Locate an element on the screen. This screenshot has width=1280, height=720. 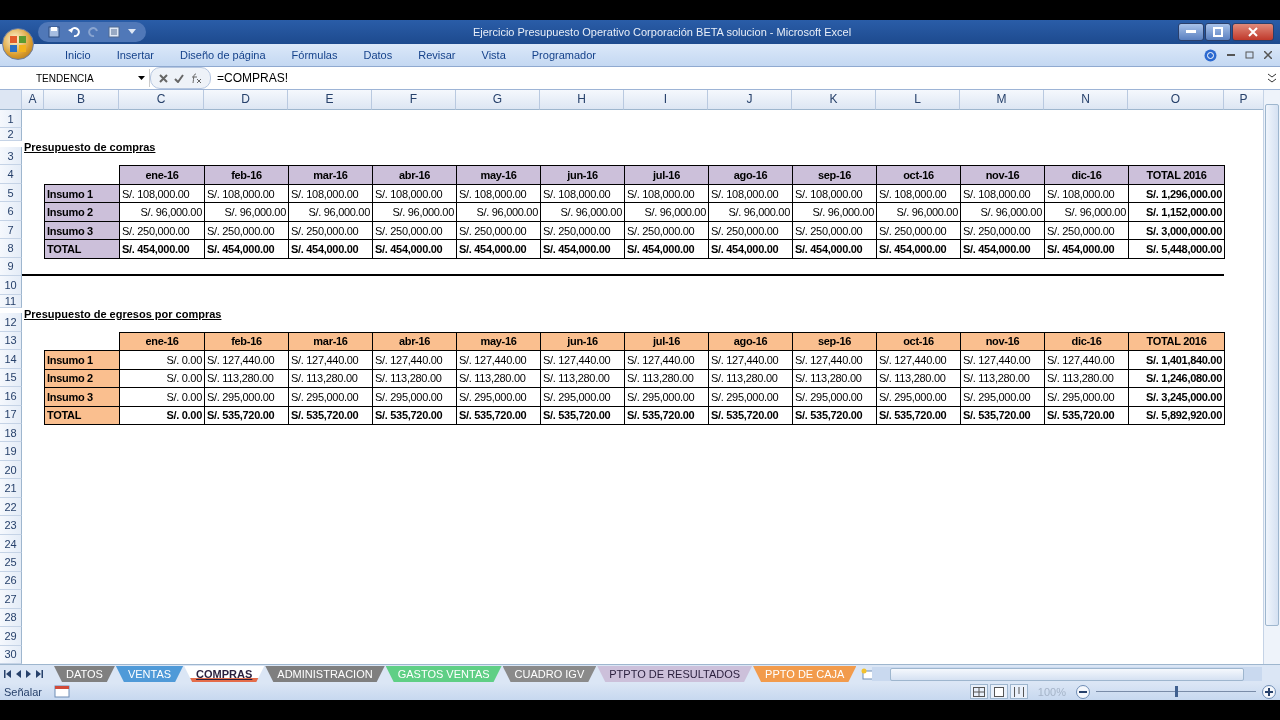
column-header: L is located at coordinates (918, 100).